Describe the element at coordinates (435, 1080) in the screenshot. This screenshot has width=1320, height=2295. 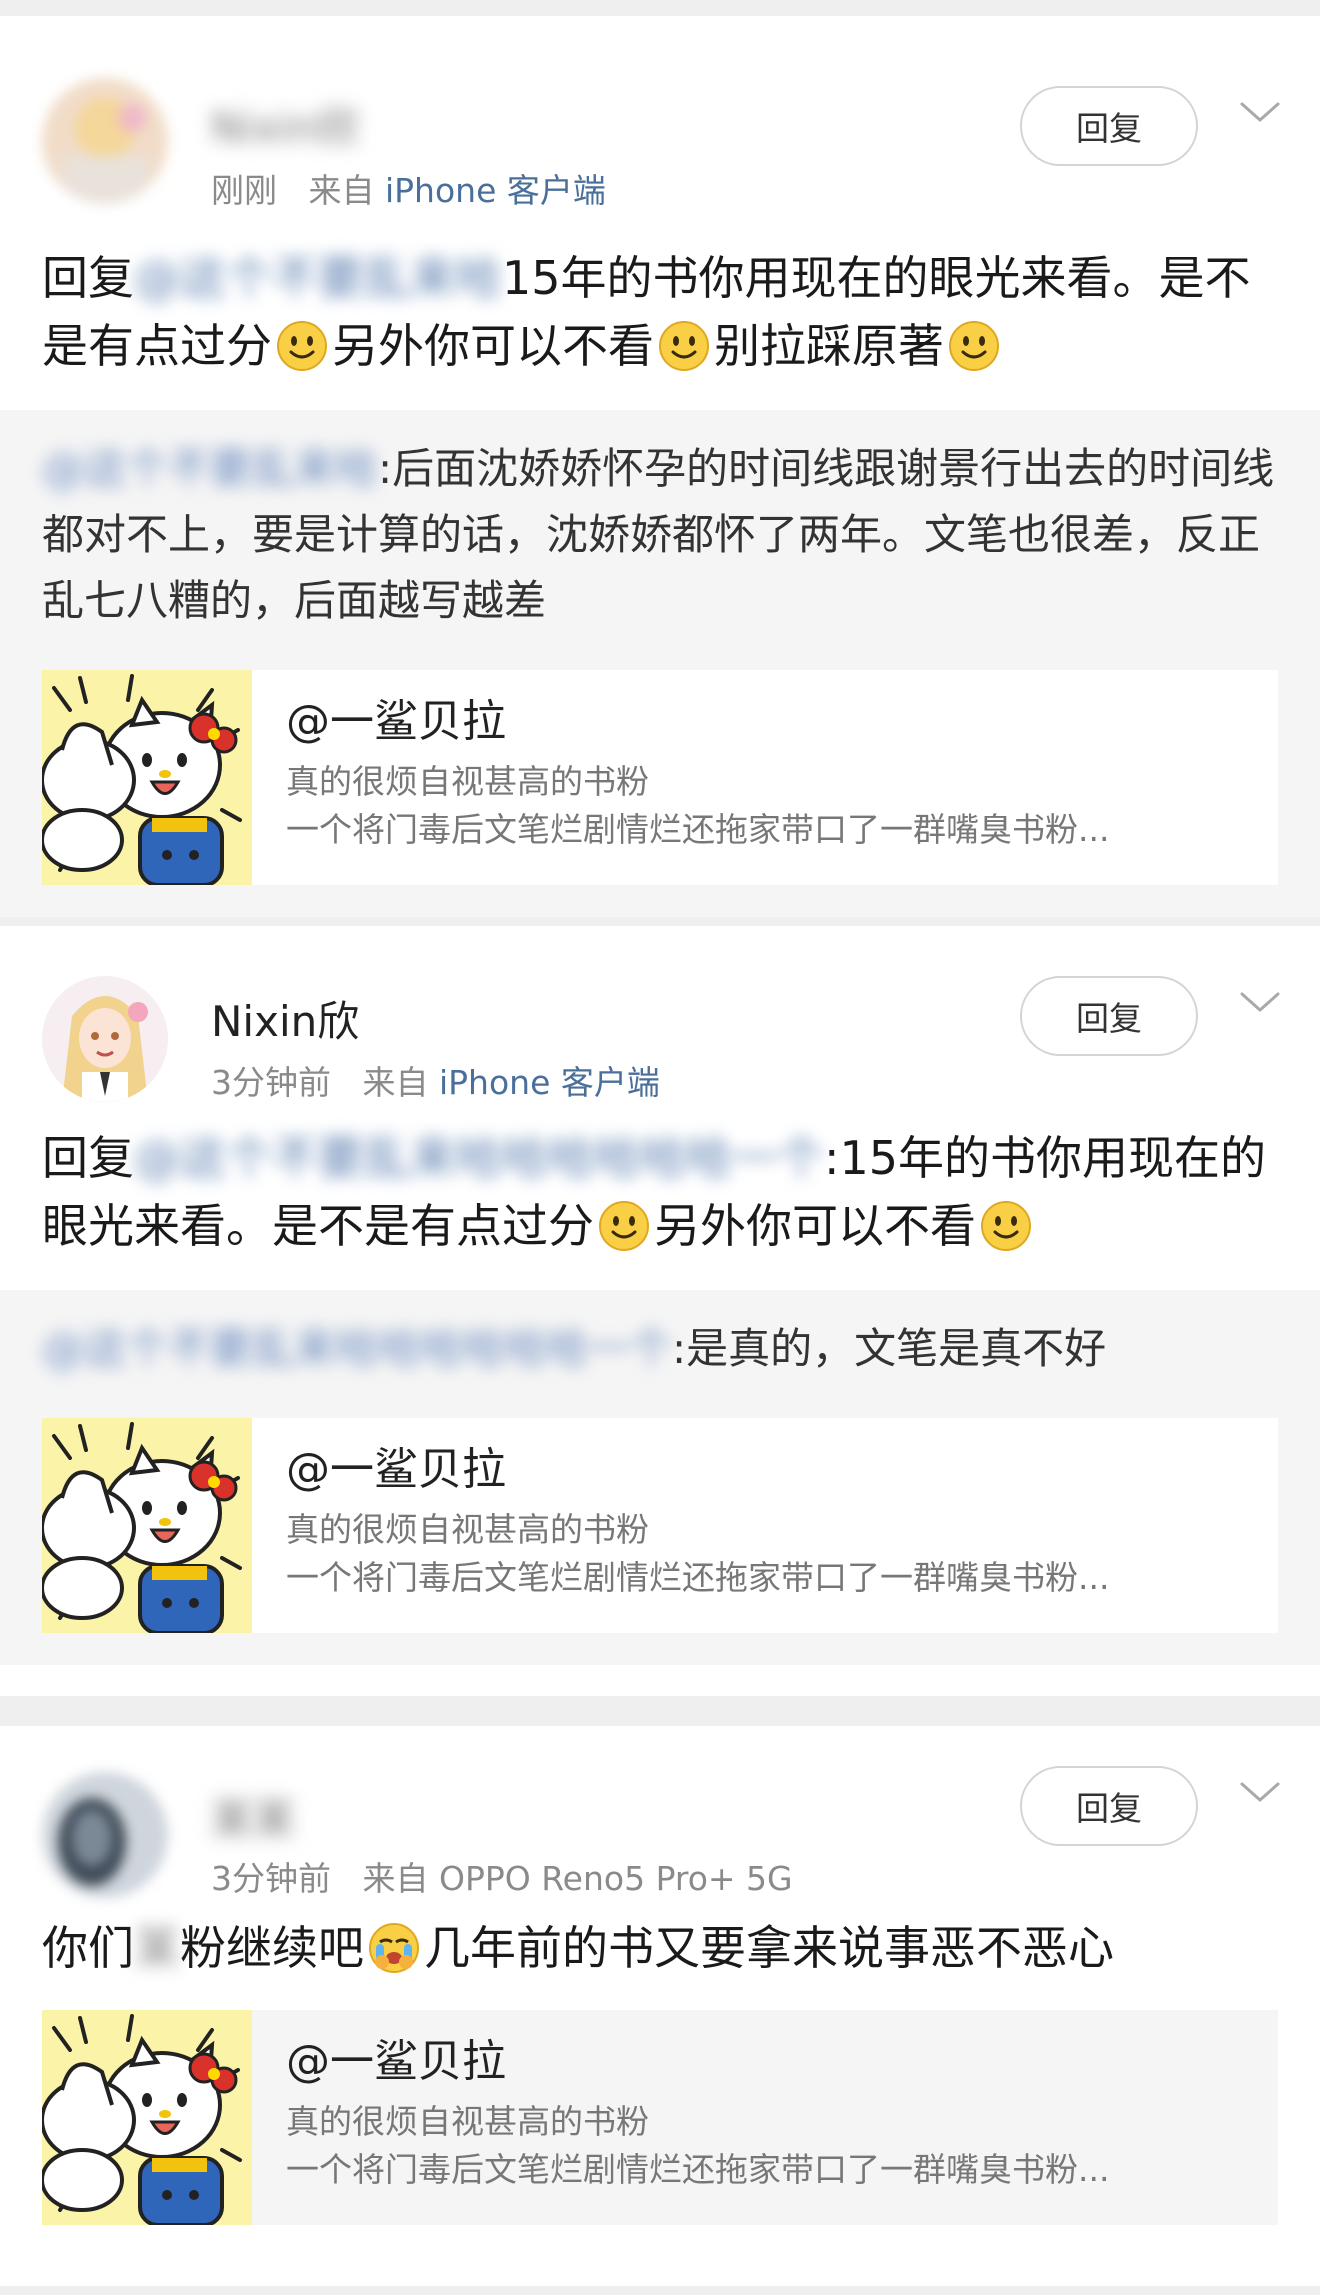
I see `comment-meta: 3分钟前 来自 iPhone 客户端` at that location.